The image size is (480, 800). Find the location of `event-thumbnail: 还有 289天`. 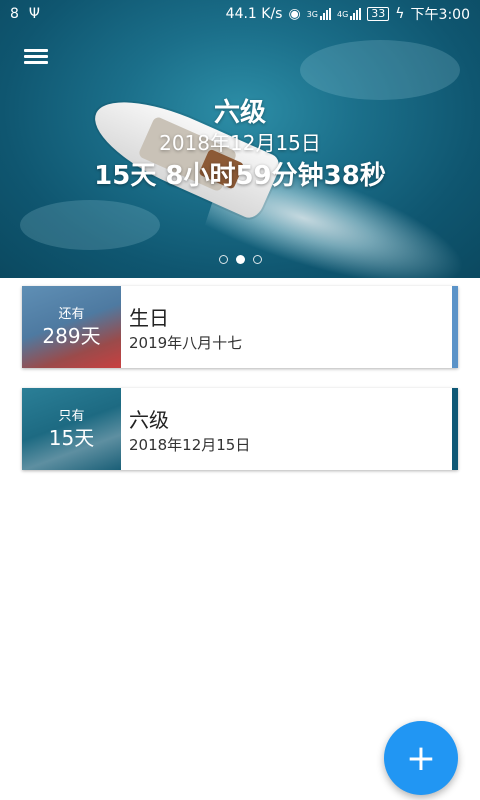

event-thumbnail: 还有 289天 is located at coordinates (71, 327).